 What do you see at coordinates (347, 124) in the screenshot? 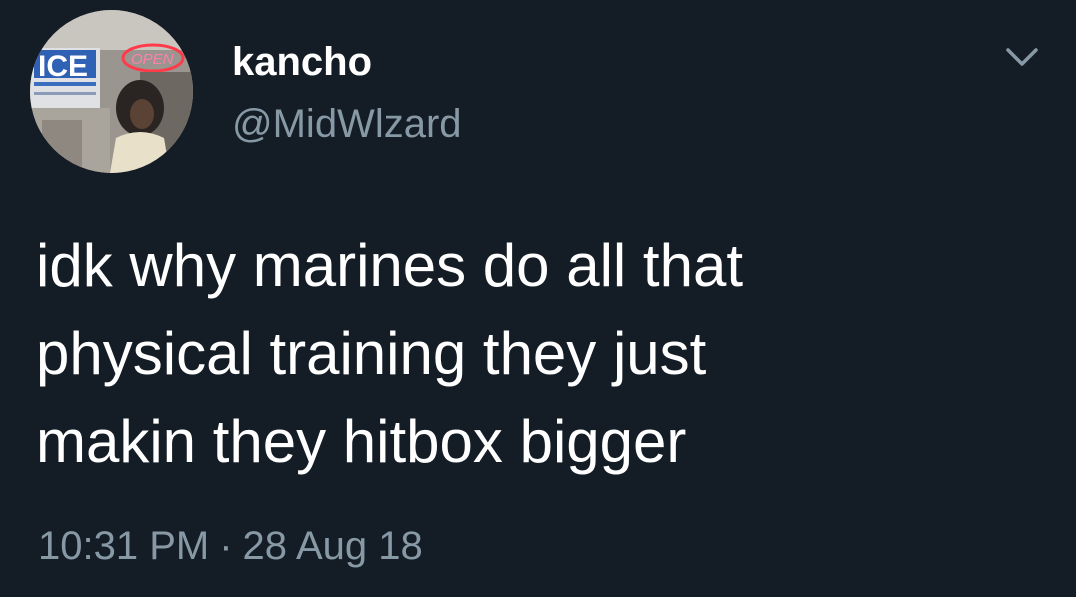
I see `user-handle: @MidWlzard` at bounding box center [347, 124].